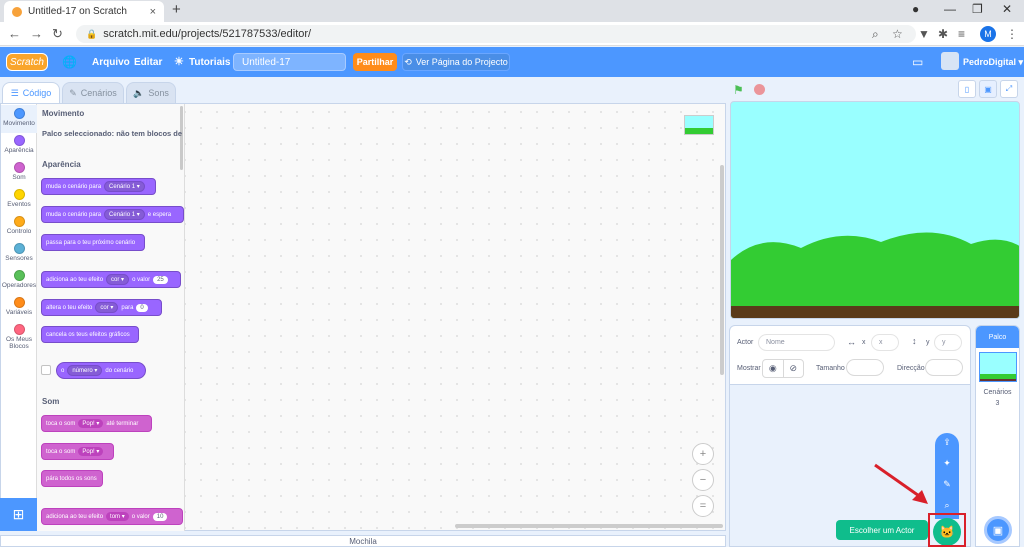 The image size is (1024, 547). I want to click on maximize-icon: ❐, so click(977, 9).